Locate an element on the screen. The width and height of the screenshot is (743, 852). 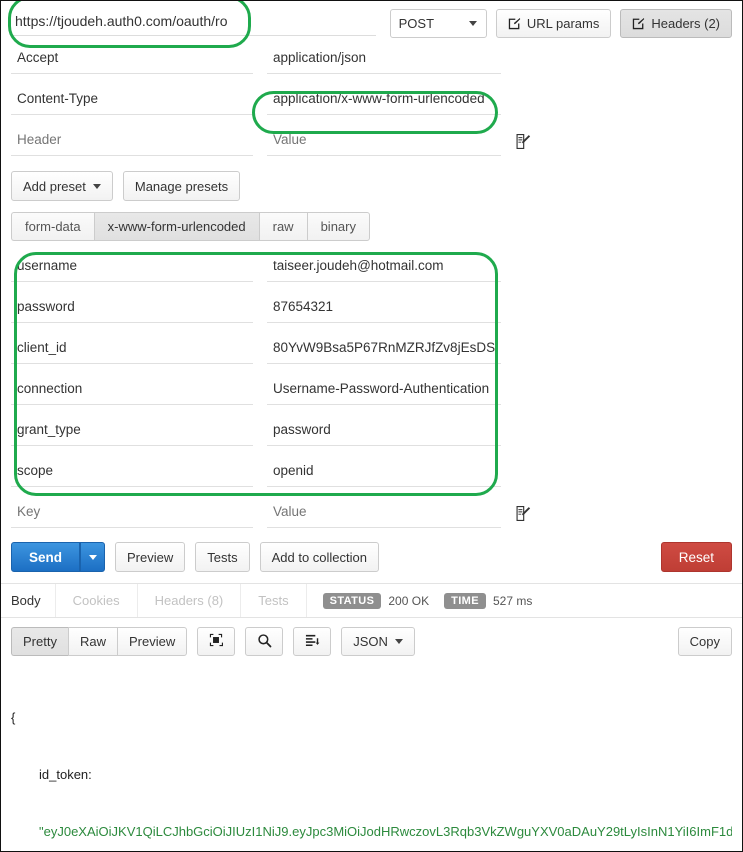
wrap-lines-button is located at coordinates (312, 641).